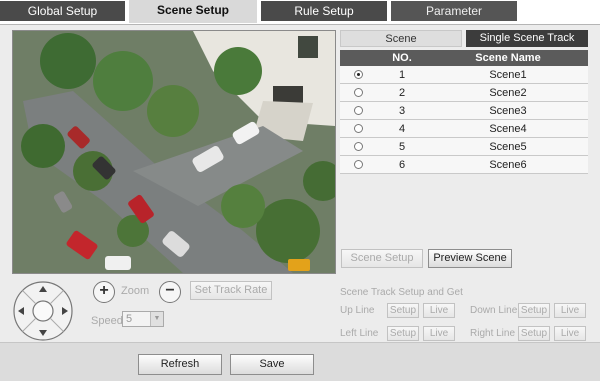  What do you see at coordinates (156, 319) in the screenshot?
I see `chevron-down-icon: ▼` at bounding box center [156, 319].